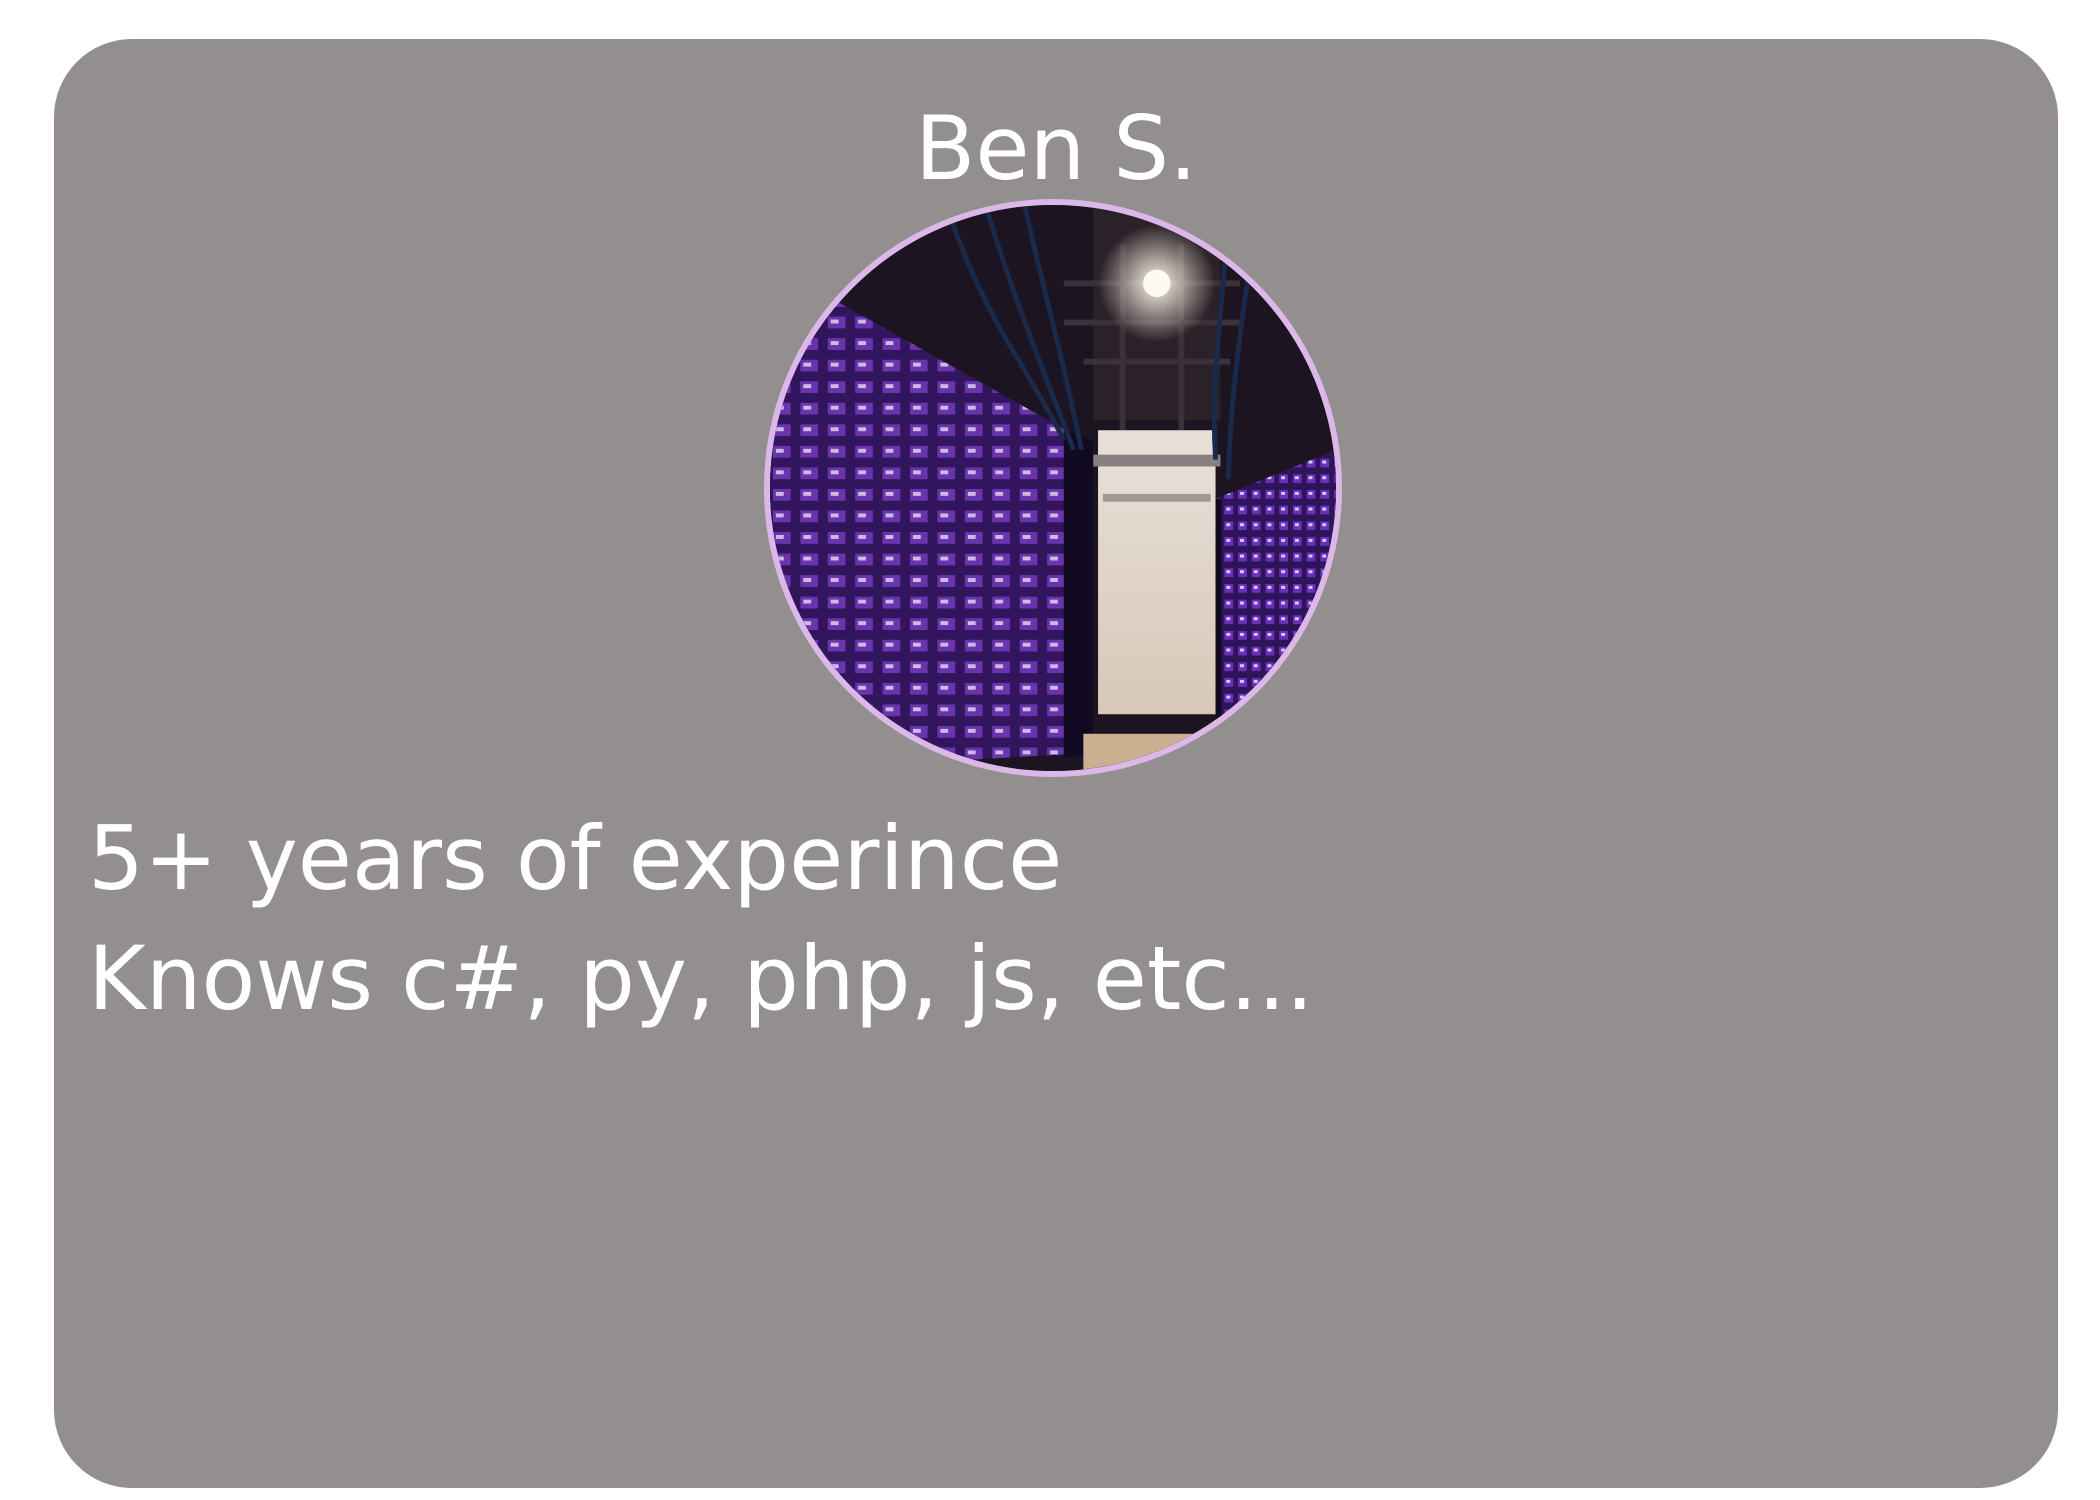 This screenshot has width=2100, height=1500. I want to click on experience-text: 5+ years of experince, so click(575, 858).